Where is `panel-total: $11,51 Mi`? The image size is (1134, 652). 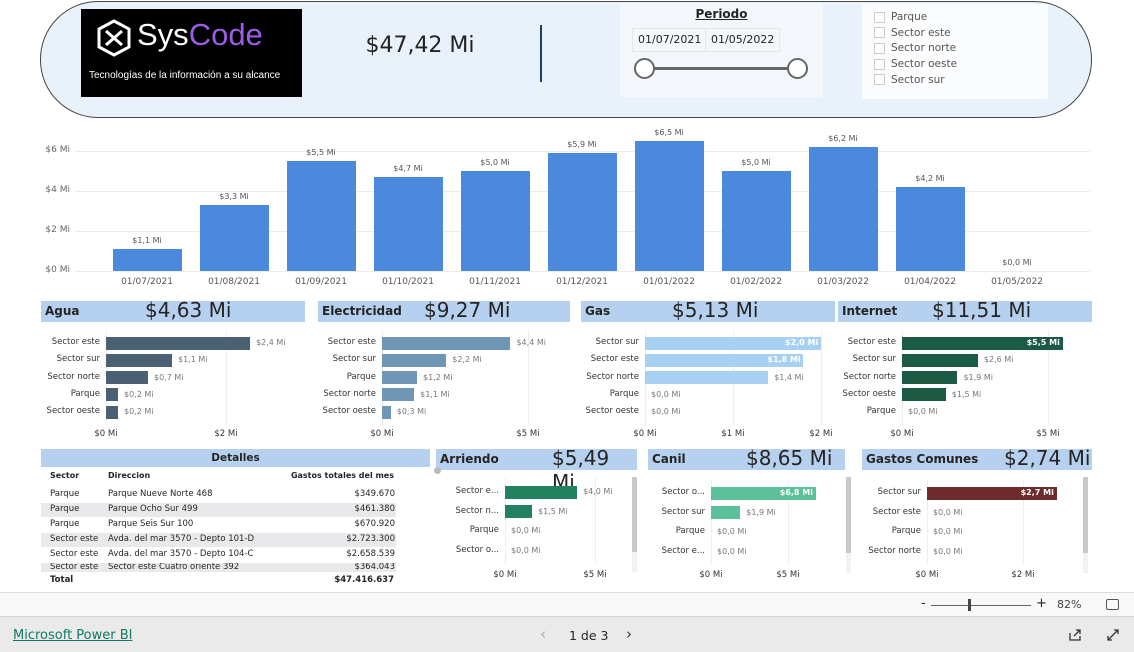 panel-total: $11,51 Mi is located at coordinates (982, 310).